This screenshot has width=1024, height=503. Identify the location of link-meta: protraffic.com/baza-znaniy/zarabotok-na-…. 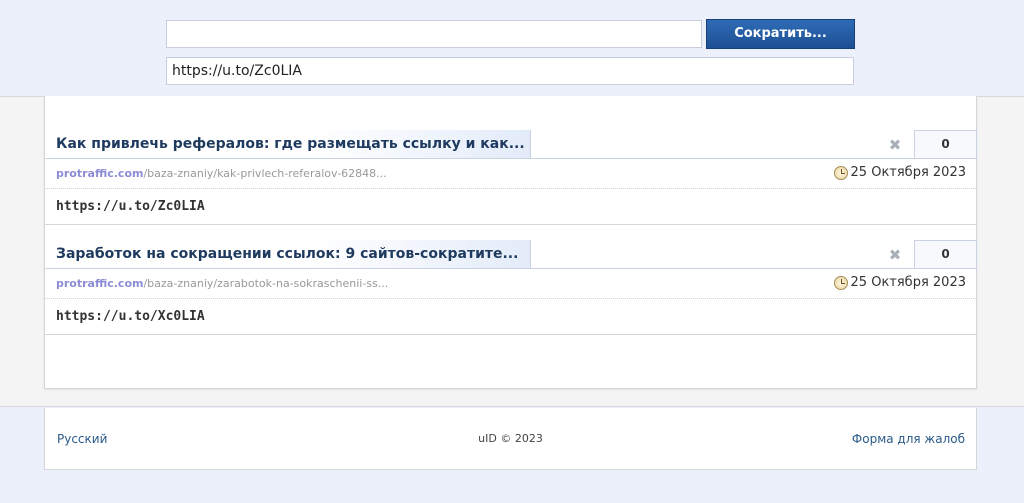
(510, 284).